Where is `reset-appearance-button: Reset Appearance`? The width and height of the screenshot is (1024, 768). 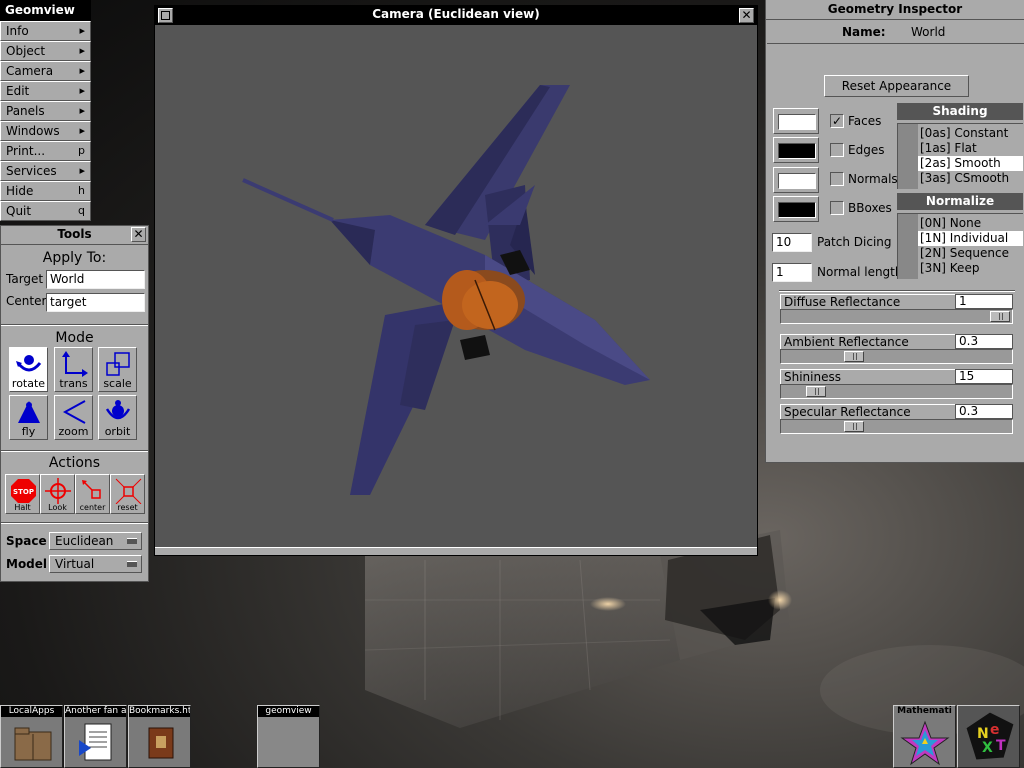
reset-appearance-button: Reset Appearance is located at coordinates (896, 86).